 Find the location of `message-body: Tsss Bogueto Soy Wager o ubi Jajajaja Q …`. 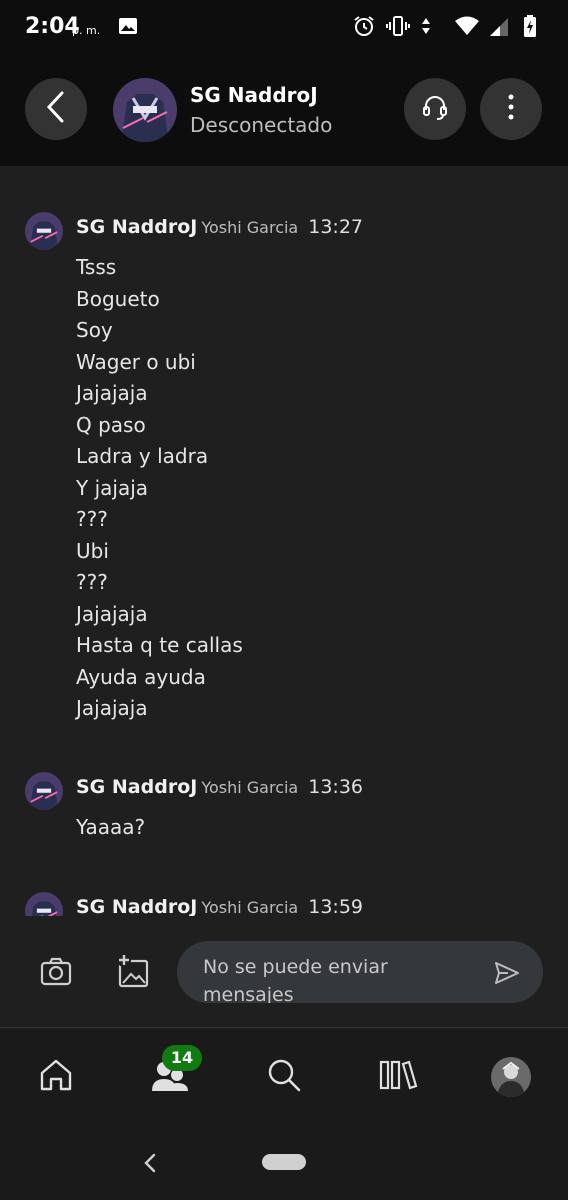

message-body: Tsss Bogueto Soy Wager o ubi Jajajaja Q … is located at coordinates (159, 488).